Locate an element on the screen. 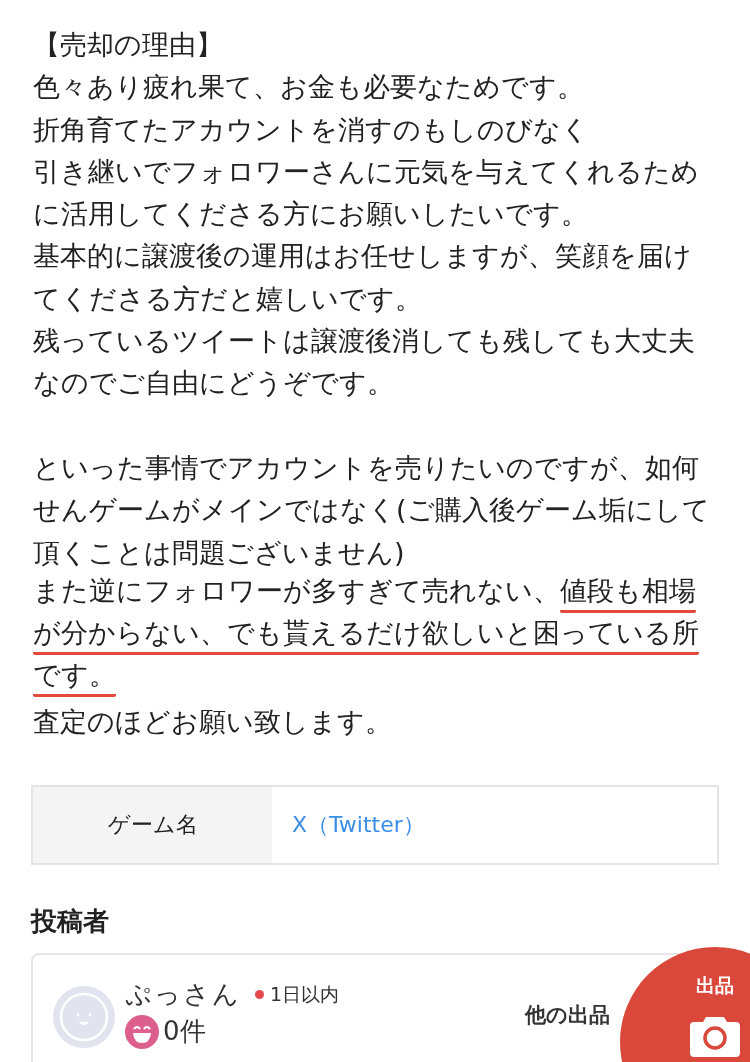 The width and height of the screenshot is (750, 1062). text-line: 査定のほどお願い致します。 is located at coordinates (213, 721).